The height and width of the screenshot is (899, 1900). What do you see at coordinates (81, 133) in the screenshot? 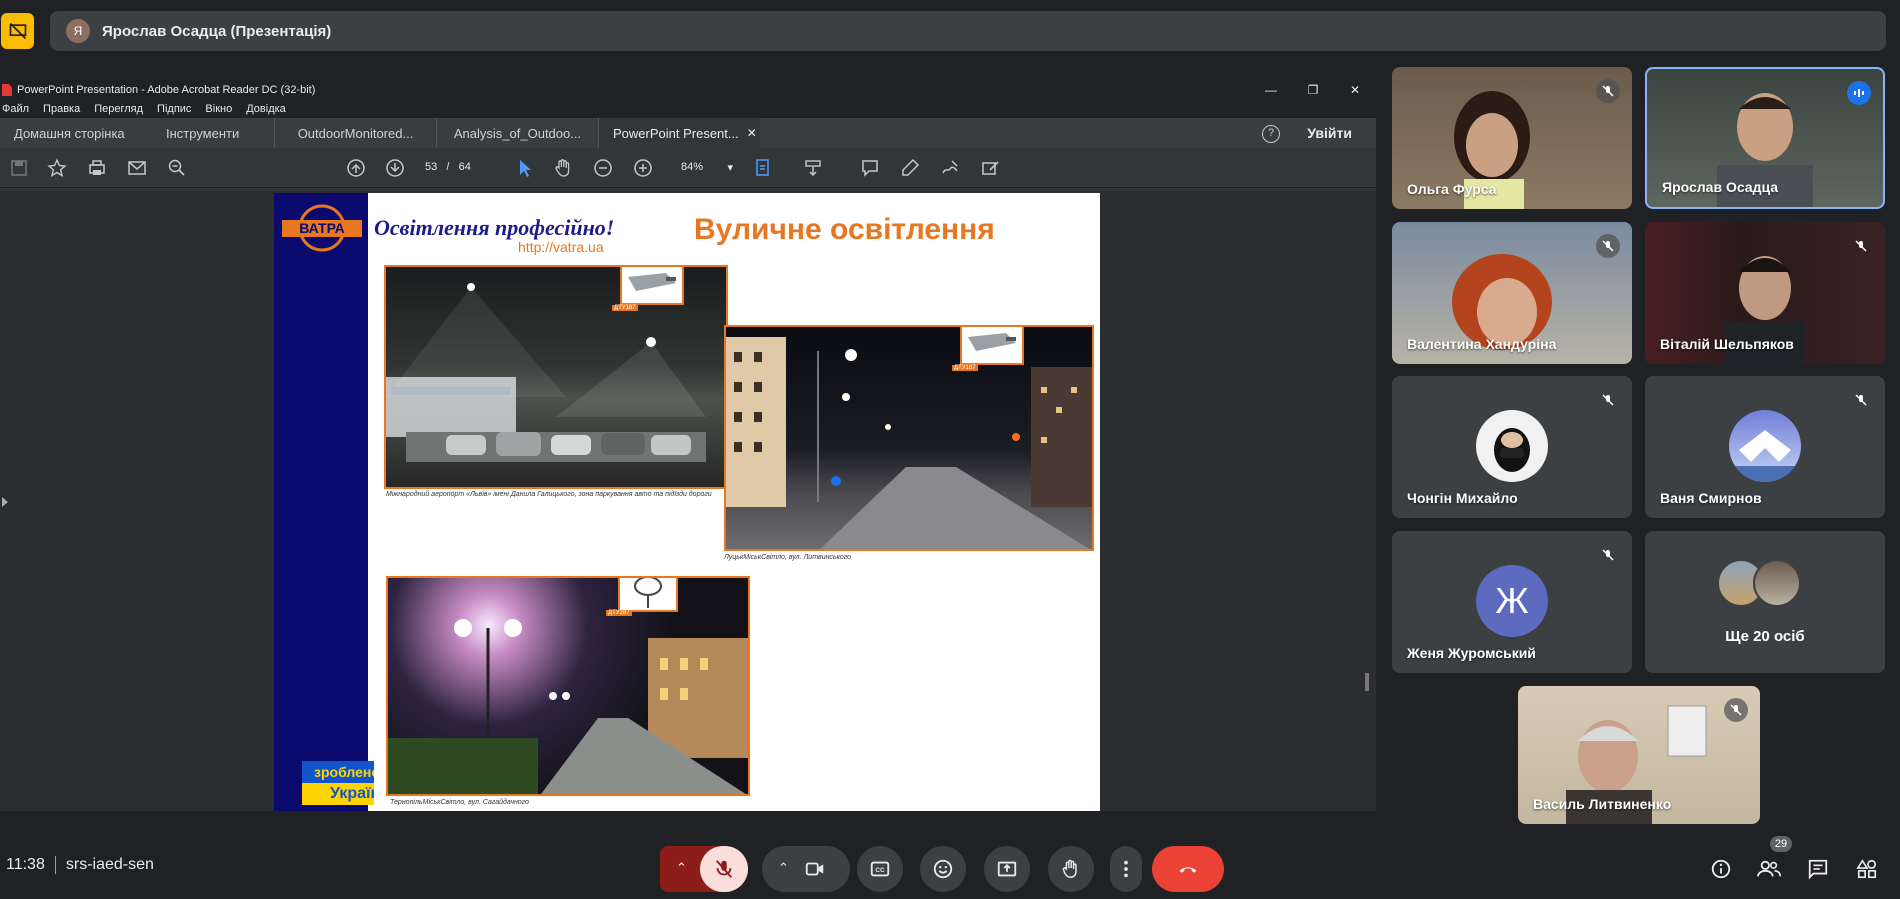
I see `tab-home: Домашня сторінка` at bounding box center [81, 133].